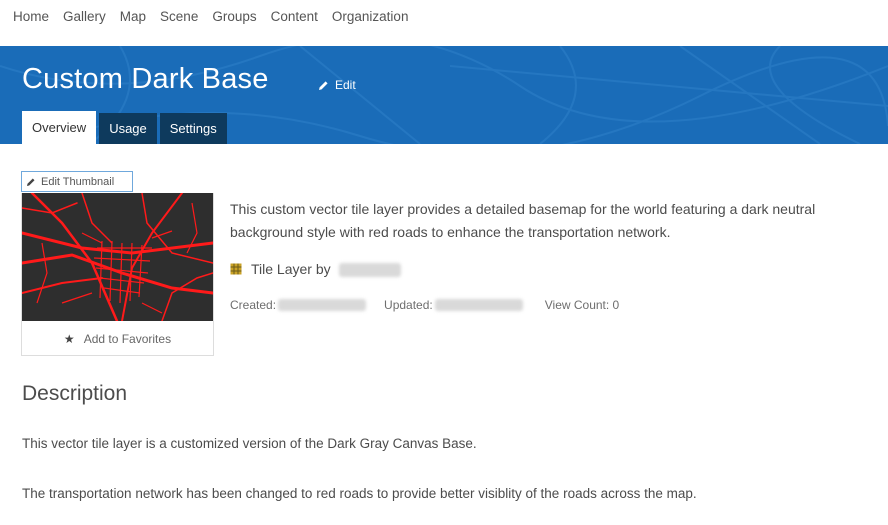 The height and width of the screenshot is (525, 888). Describe the element at coordinates (322, 305) in the screenshot. I see `created-date-redacted` at that location.